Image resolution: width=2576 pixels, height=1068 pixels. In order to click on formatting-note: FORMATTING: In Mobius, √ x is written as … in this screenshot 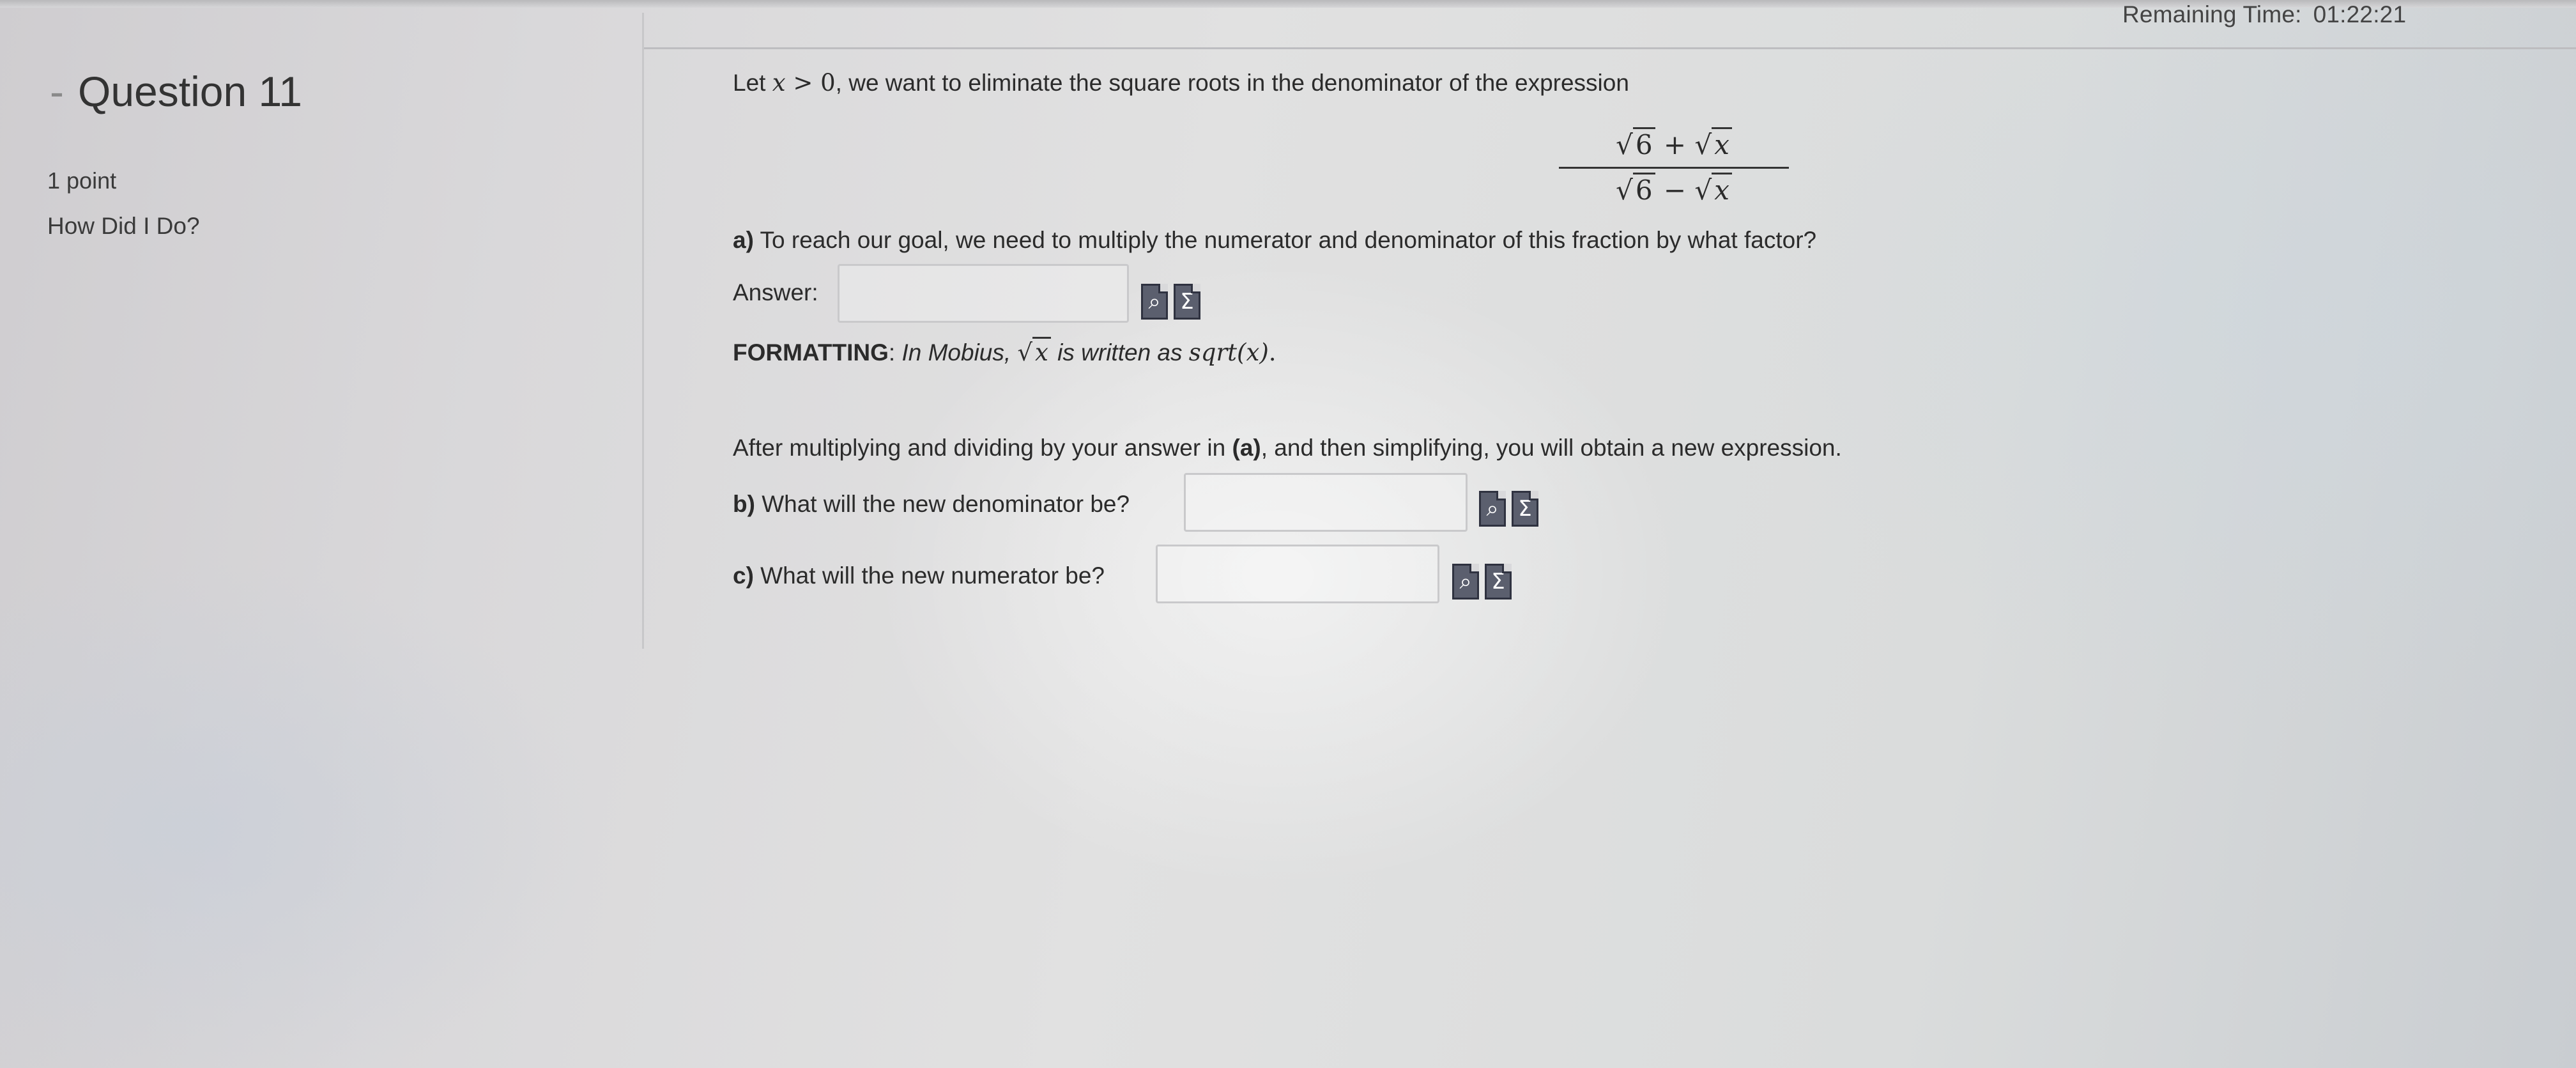, I will do `click(1004, 352)`.